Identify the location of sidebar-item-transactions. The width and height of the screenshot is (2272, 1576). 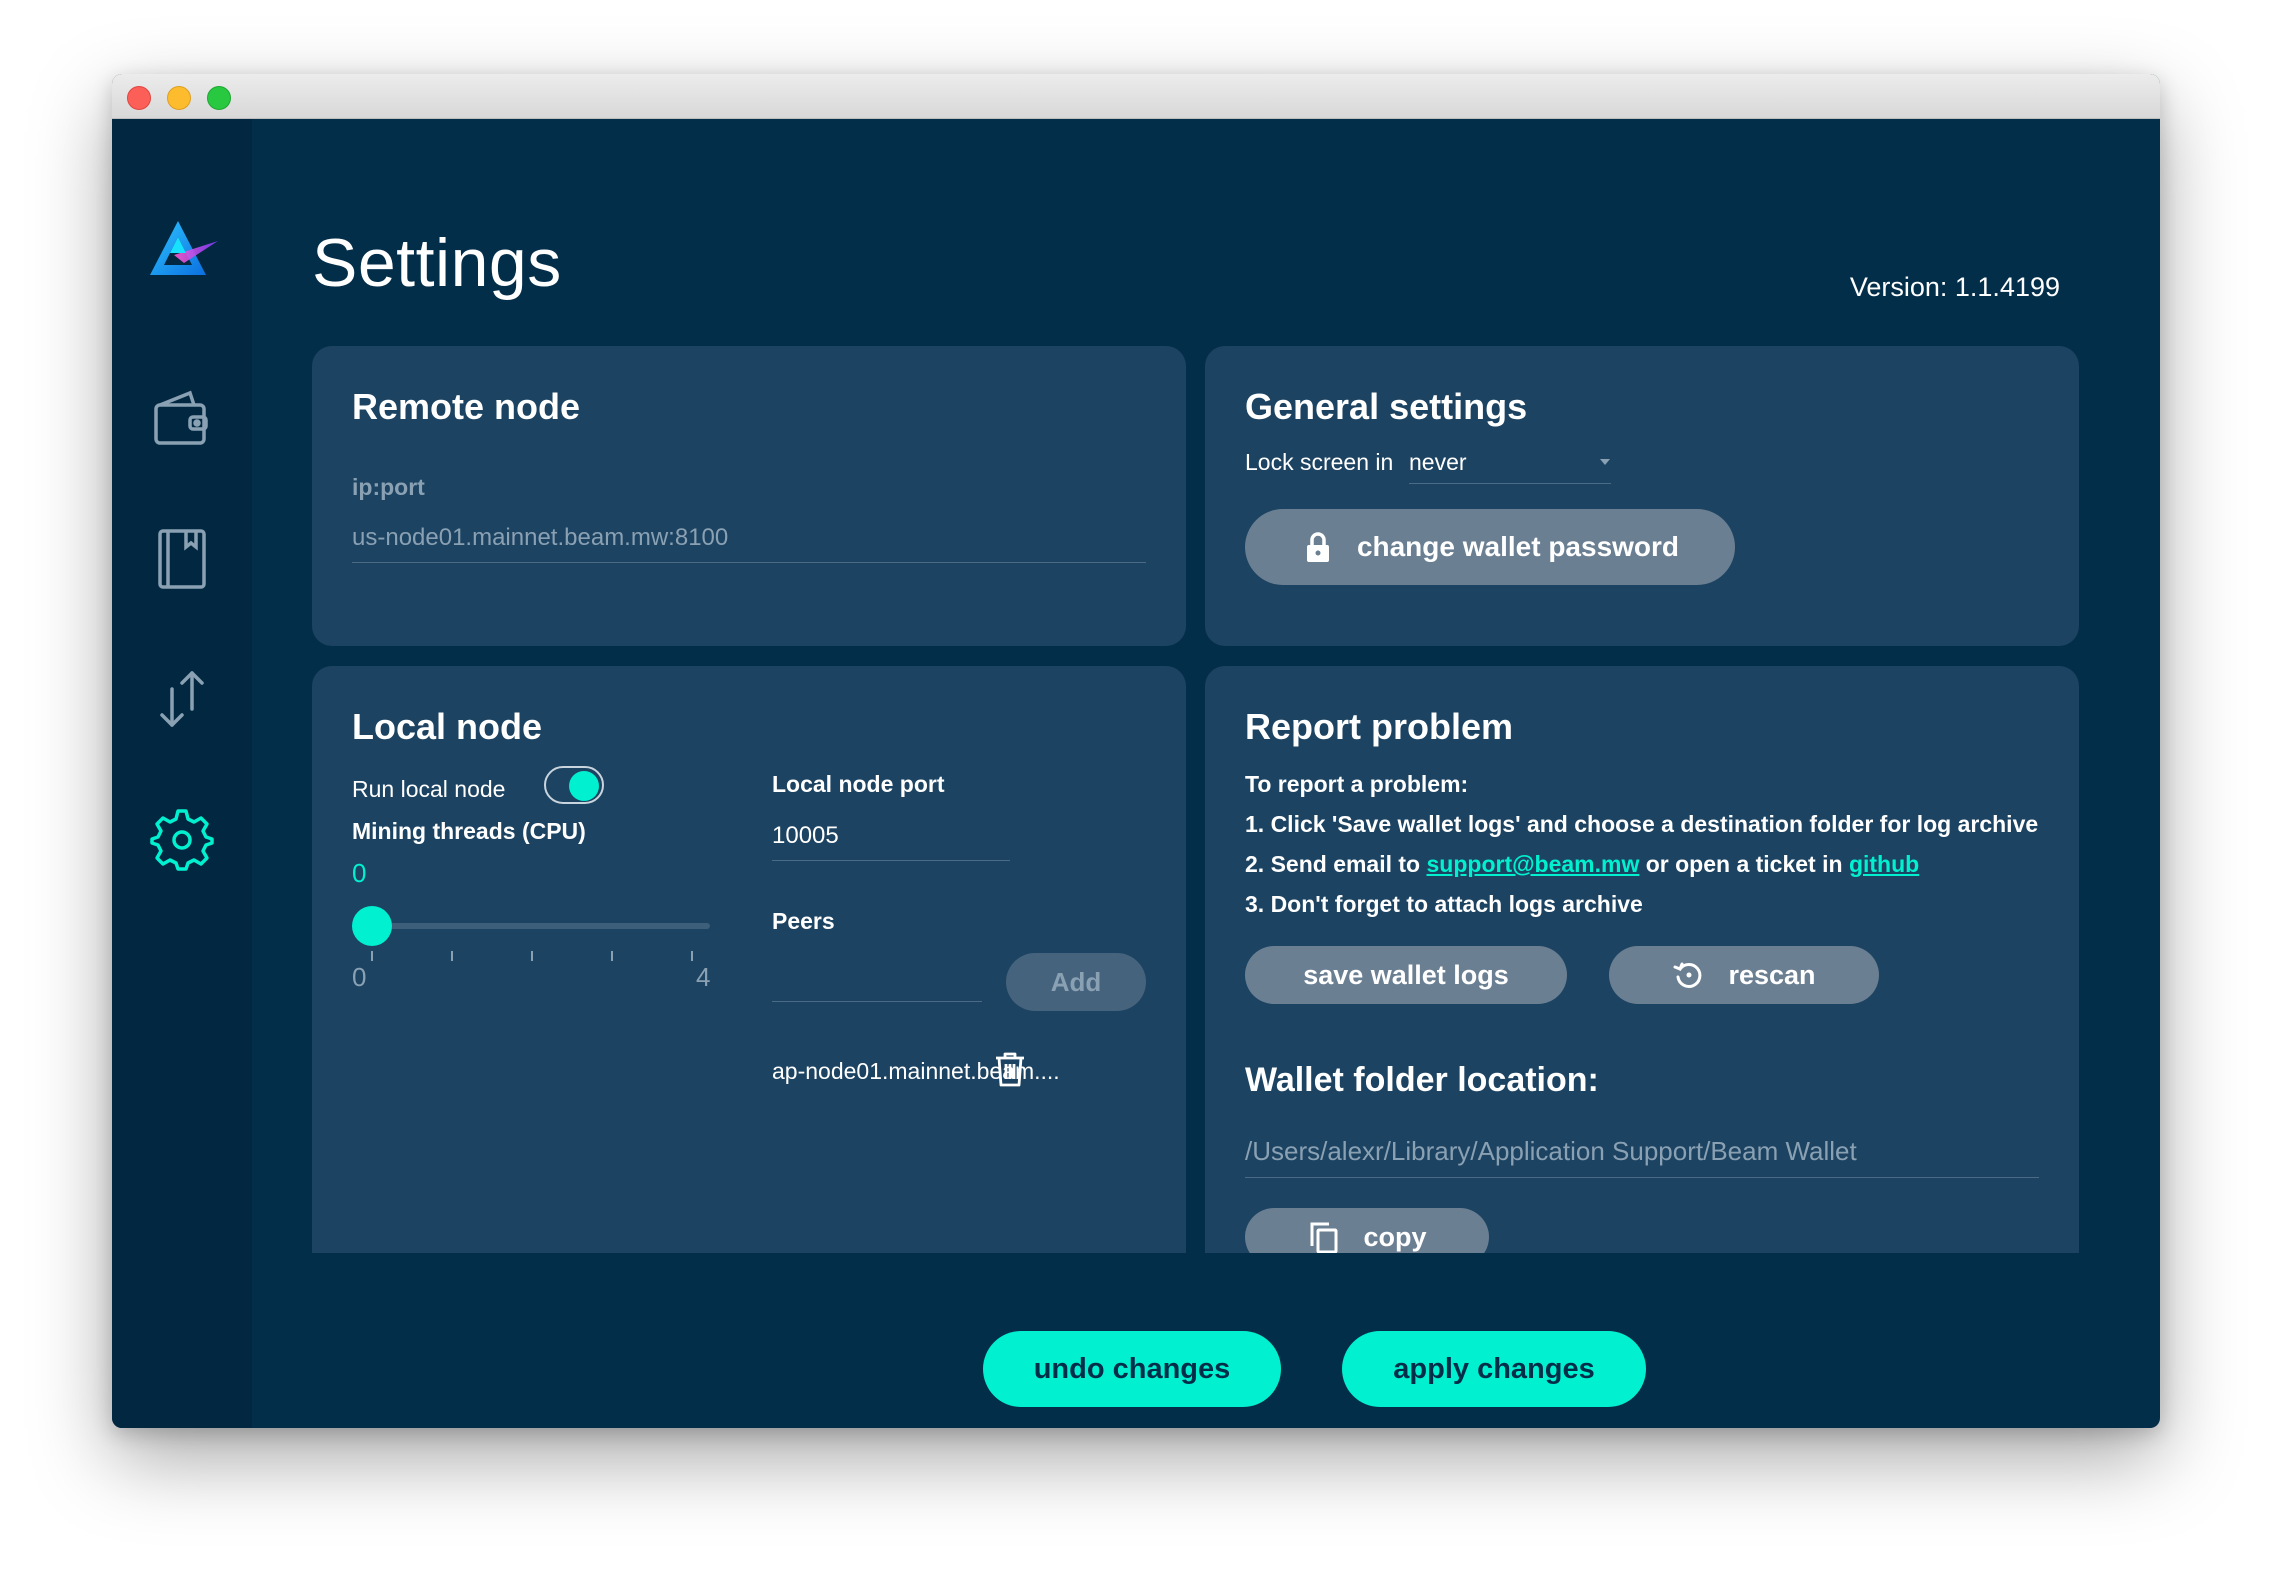
(182, 699).